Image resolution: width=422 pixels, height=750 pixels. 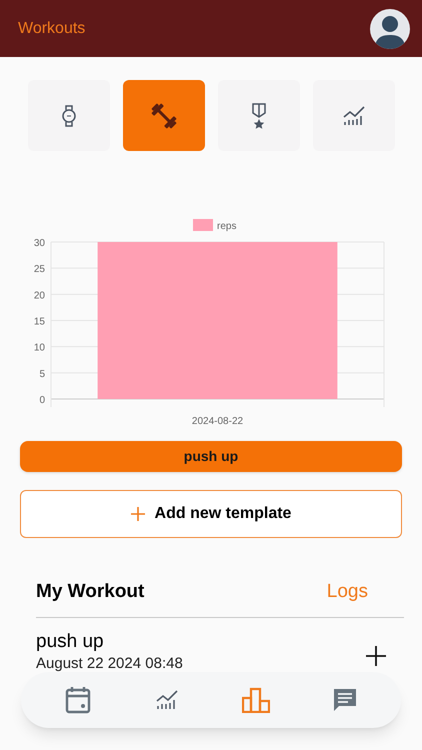 I want to click on watch-icon, so click(x=69, y=115).